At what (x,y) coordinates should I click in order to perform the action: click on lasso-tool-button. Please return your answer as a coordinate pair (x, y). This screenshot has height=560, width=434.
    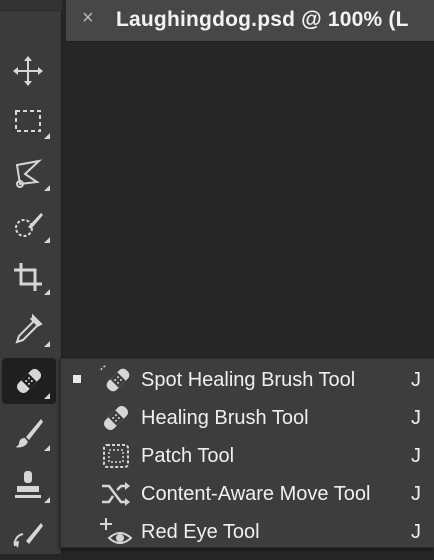
    Looking at the image, I should click on (28, 173).